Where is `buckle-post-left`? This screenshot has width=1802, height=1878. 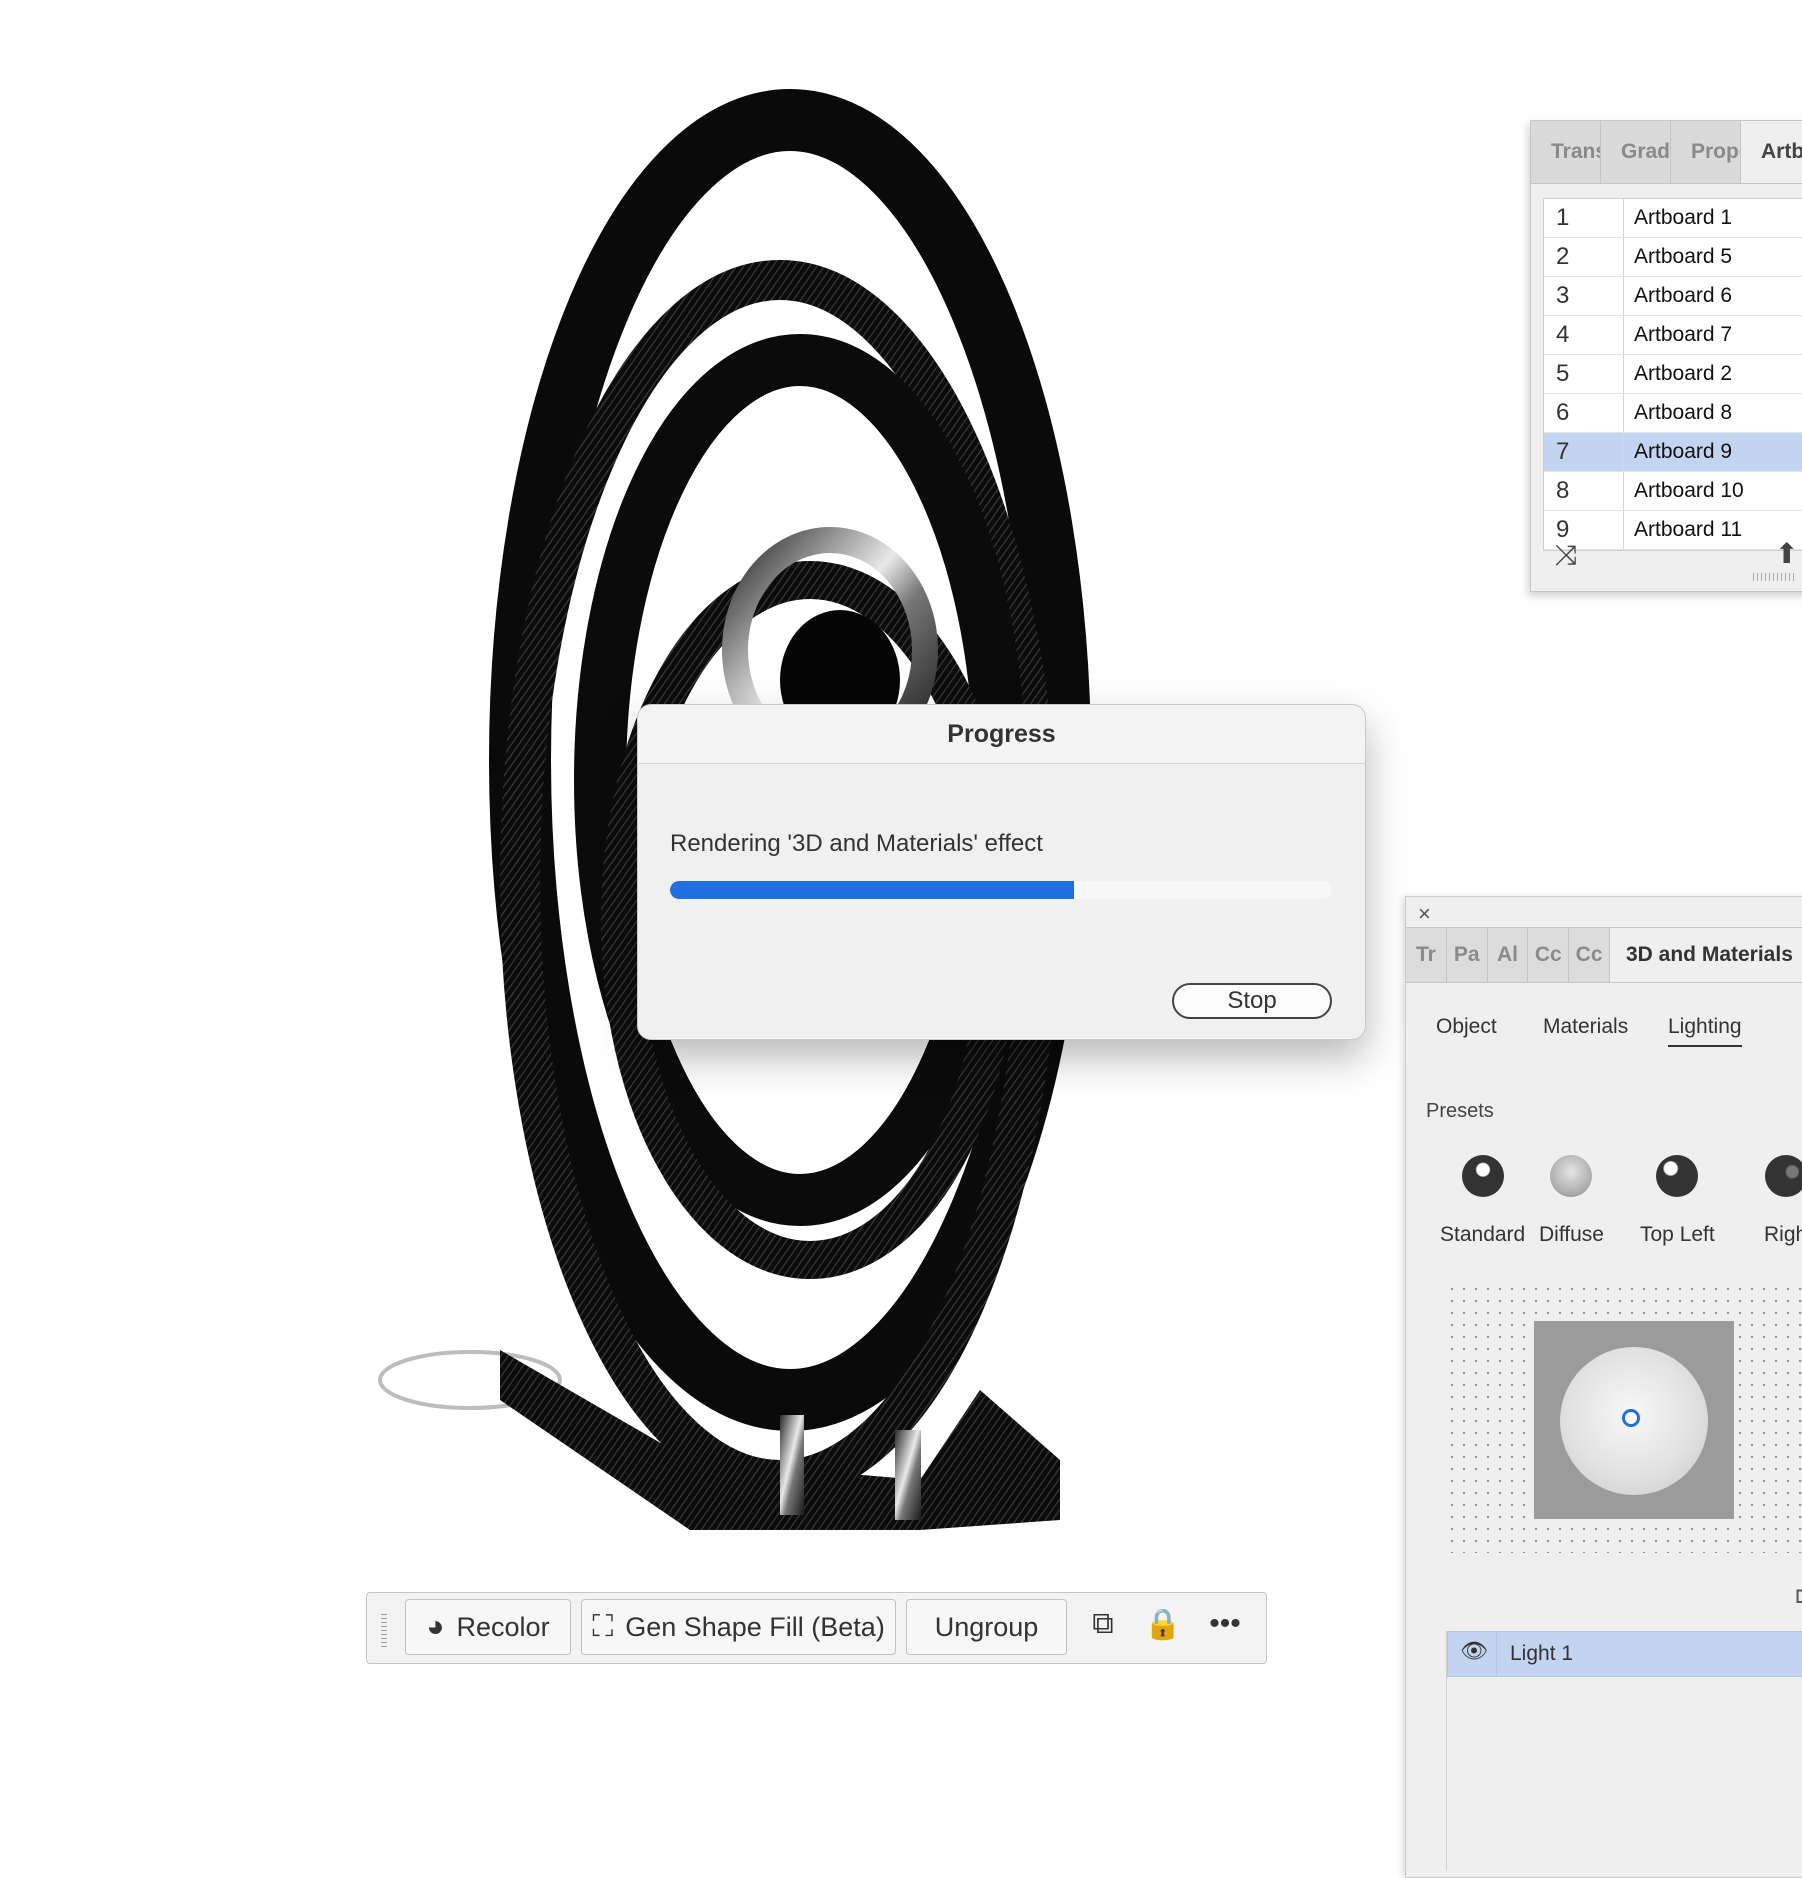
buckle-post-left is located at coordinates (792, 1465).